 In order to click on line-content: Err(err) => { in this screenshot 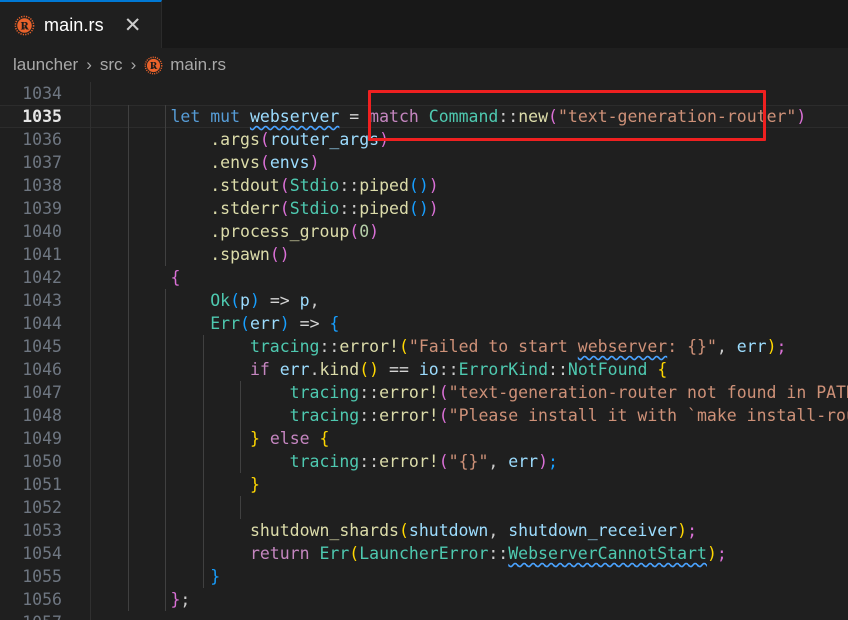, I will do `click(215, 323)`.